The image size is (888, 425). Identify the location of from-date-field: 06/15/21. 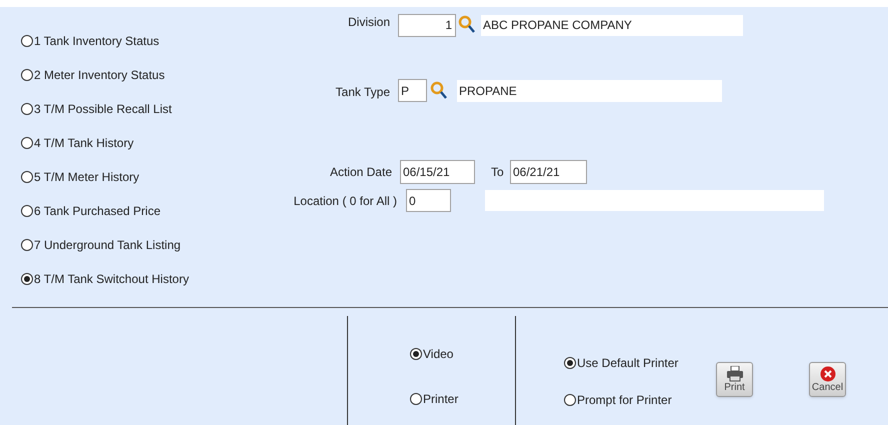
(437, 172).